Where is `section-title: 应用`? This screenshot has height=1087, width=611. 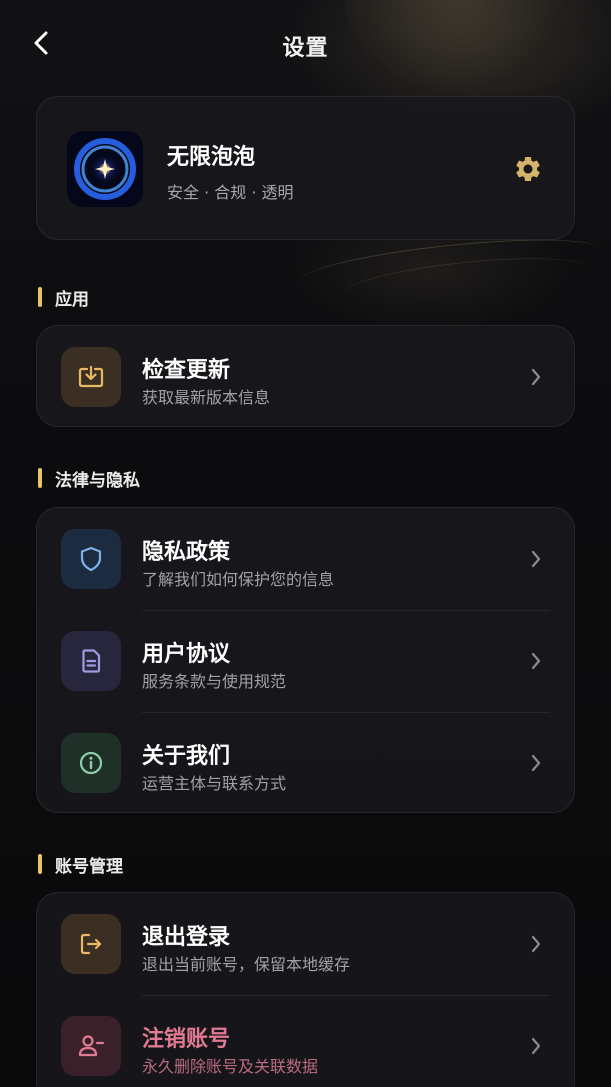
section-title: 应用 is located at coordinates (72, 299).